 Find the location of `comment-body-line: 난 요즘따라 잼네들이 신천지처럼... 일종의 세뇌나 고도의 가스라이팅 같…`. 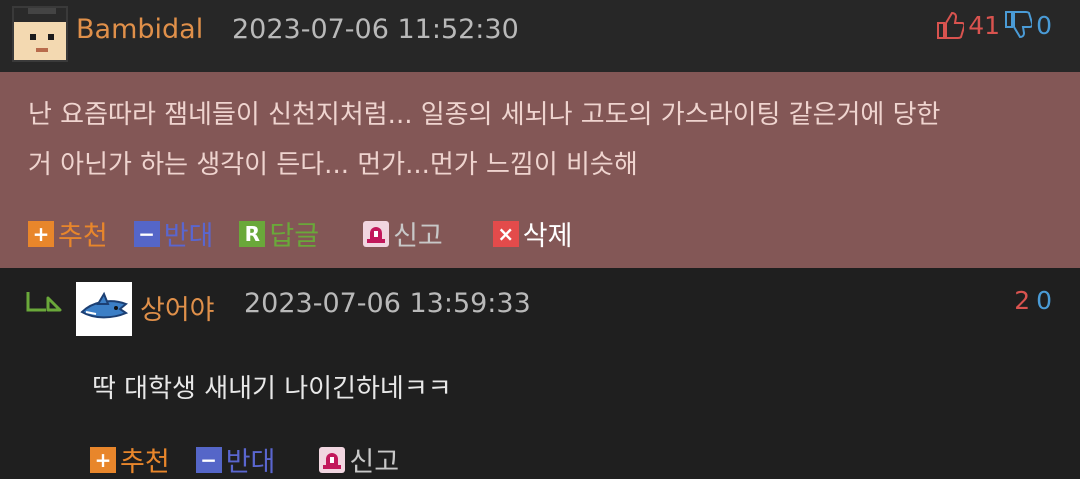

comment-body-line: 난 요즘따라 잼네들이 신천지처럼... 일종의 세뇌나 고도의 가스라이팅 같… is located at coordinates (484, 115).